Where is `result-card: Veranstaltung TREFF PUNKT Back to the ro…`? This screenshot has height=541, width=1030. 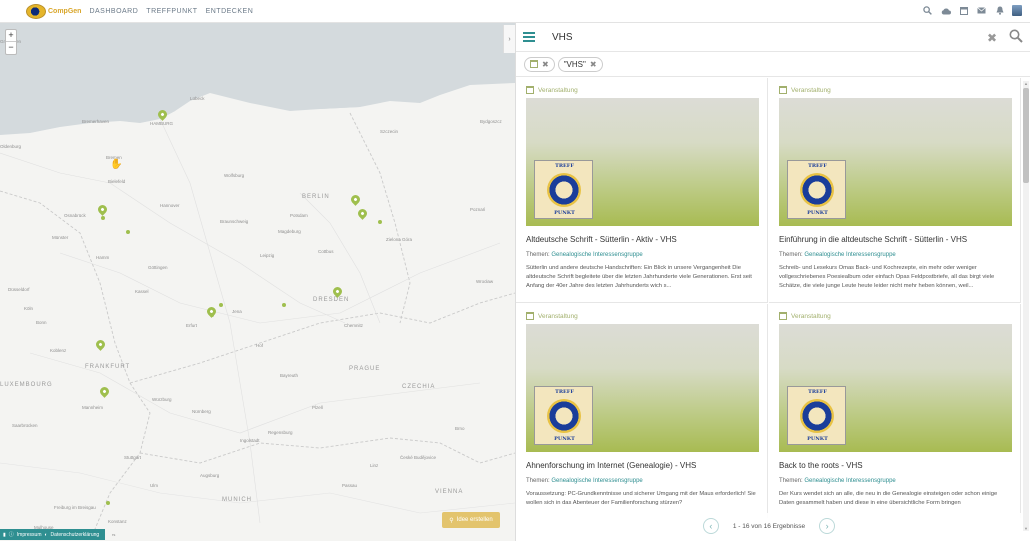
result-card: Veranstaltung TREFF PUNKT Back to the ro… is located at coordinates (895, 411).